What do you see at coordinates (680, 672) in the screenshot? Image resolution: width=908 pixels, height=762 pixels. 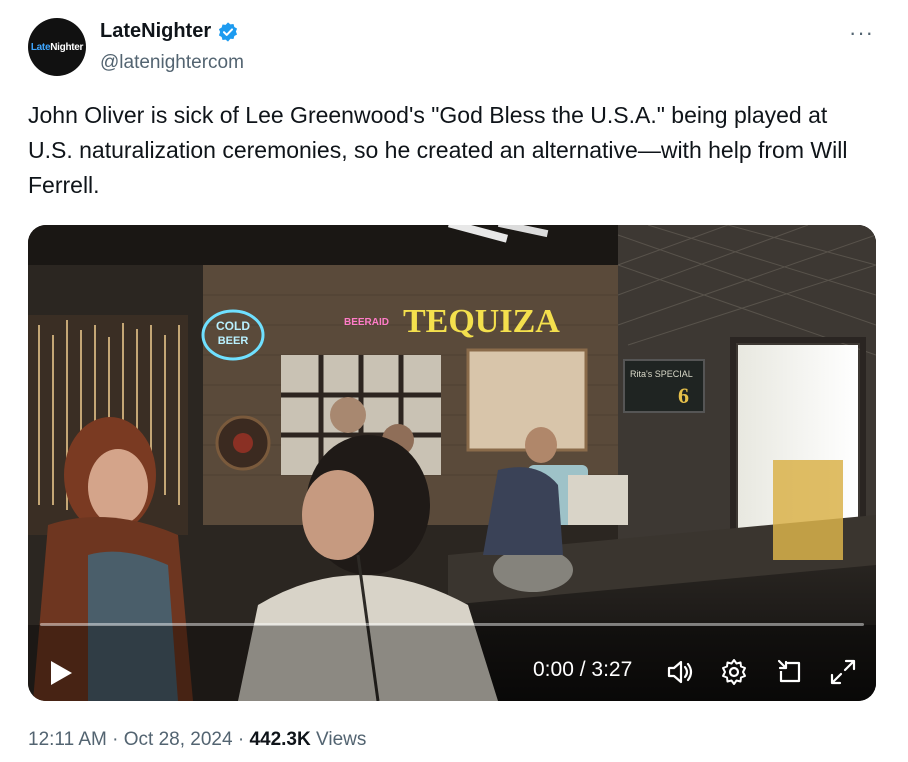 I see `volume-icon` at bounding box center [680, 672].